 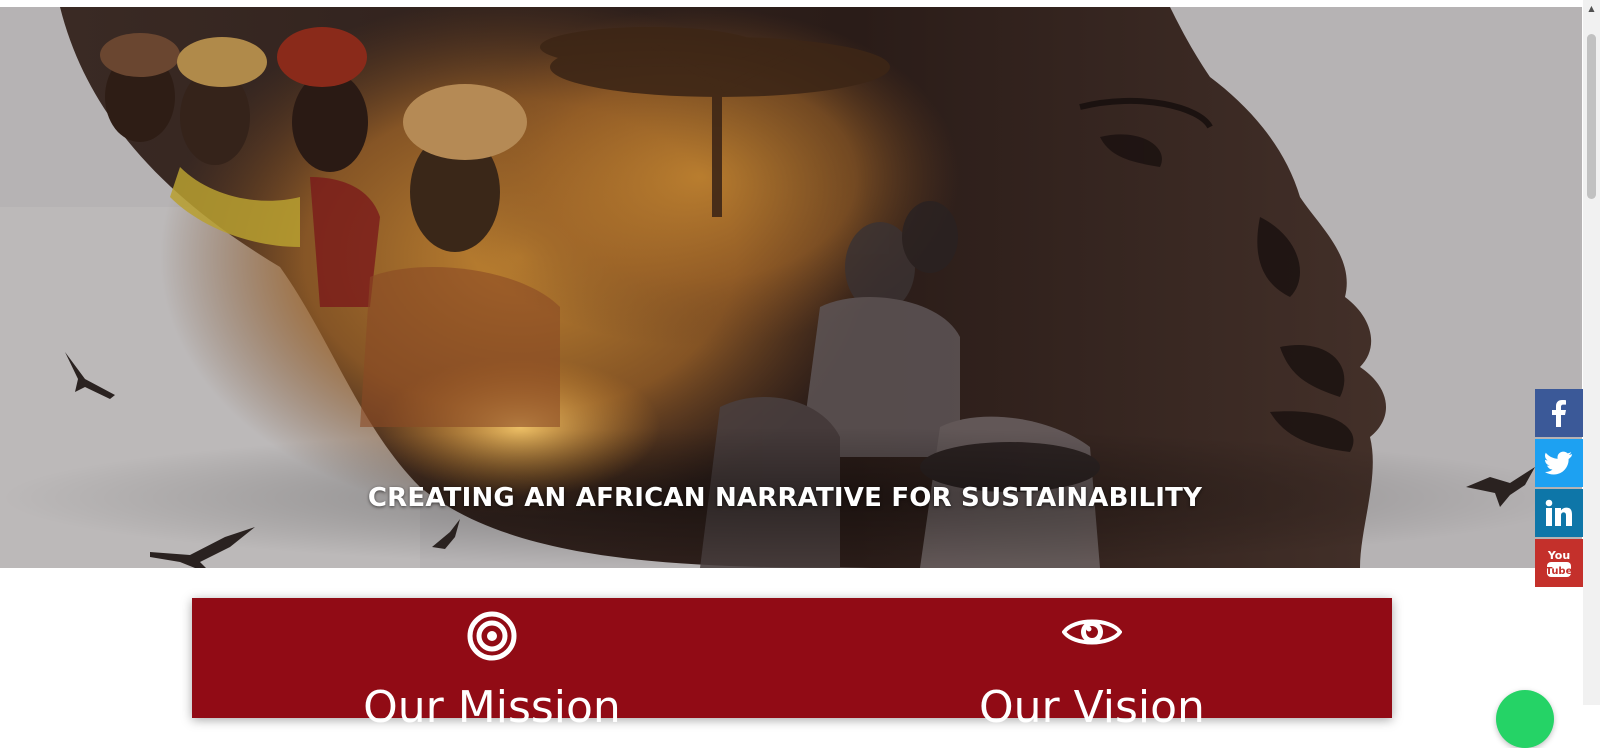 What do you see at coordinates (1591, 8) in the screenshot?
I see `scroll-up-arrow-icon: ▲` at bounding box center [1591, 8].